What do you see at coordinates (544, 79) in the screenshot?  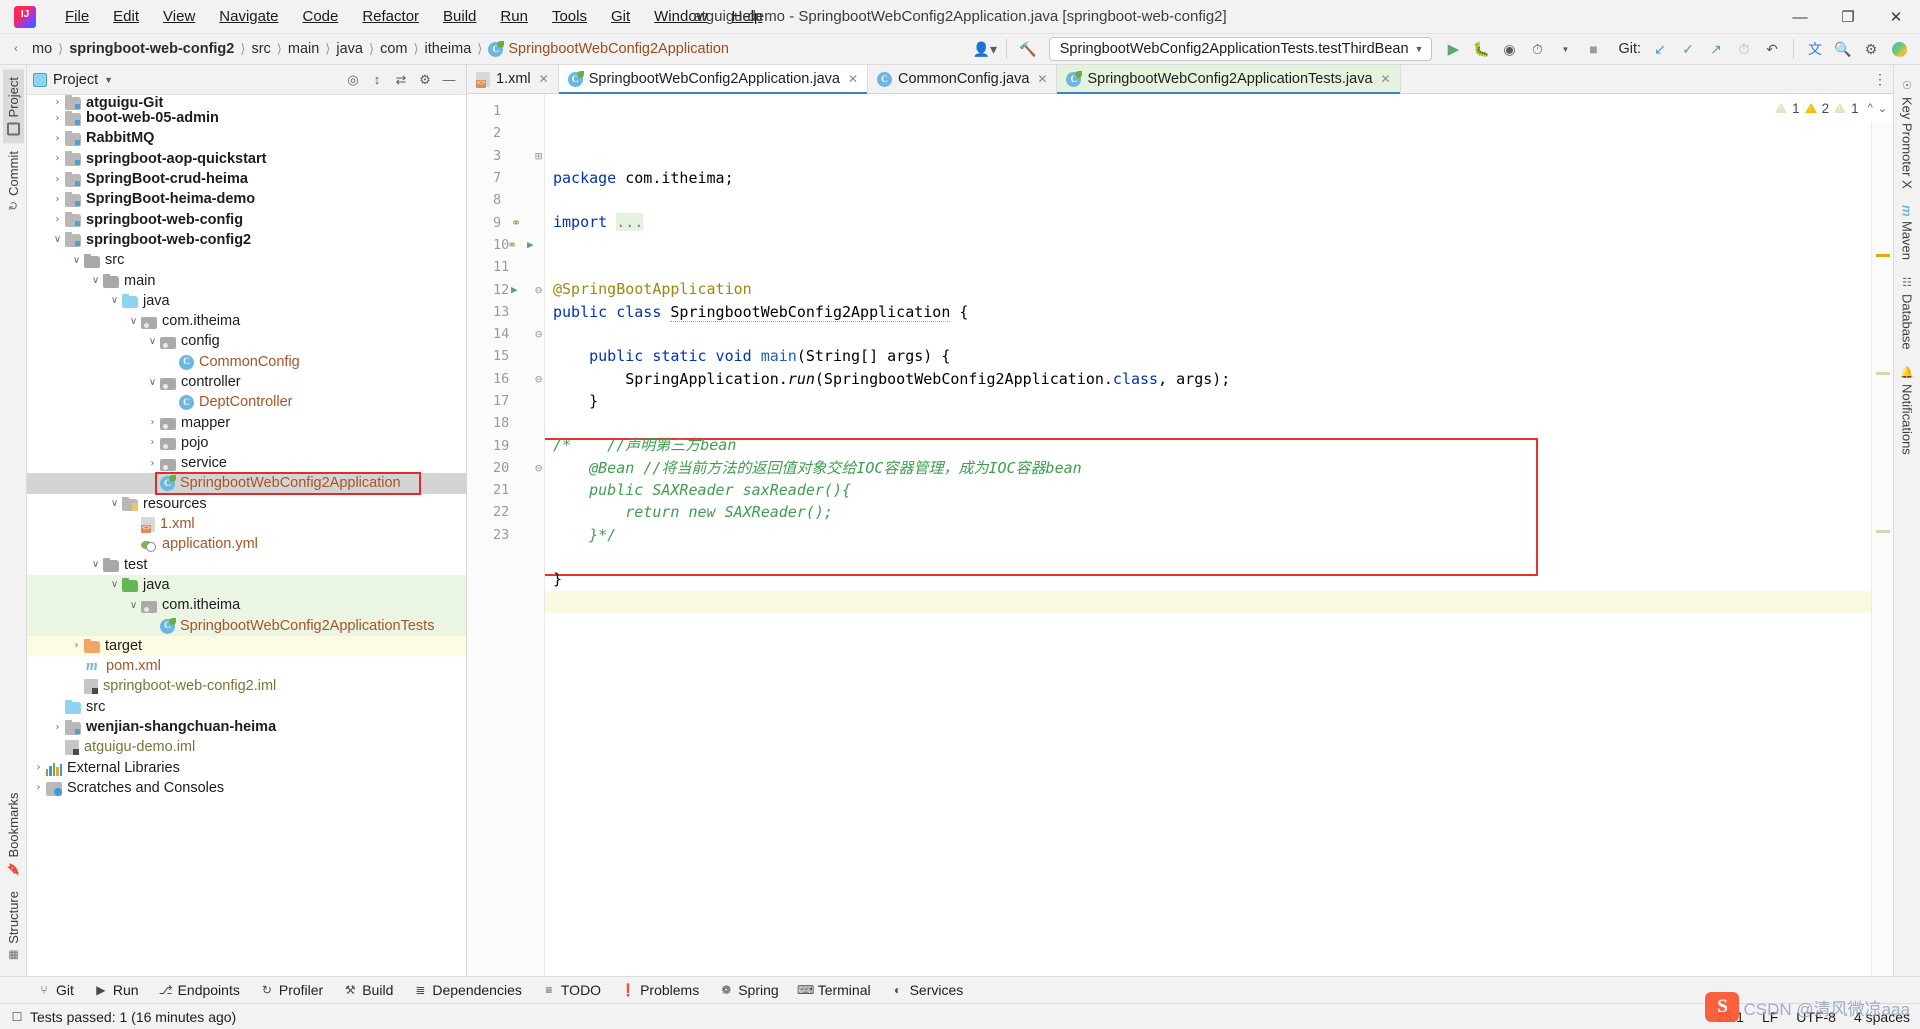 I see `close-icon: ✕` at bounding box center [544, 79].